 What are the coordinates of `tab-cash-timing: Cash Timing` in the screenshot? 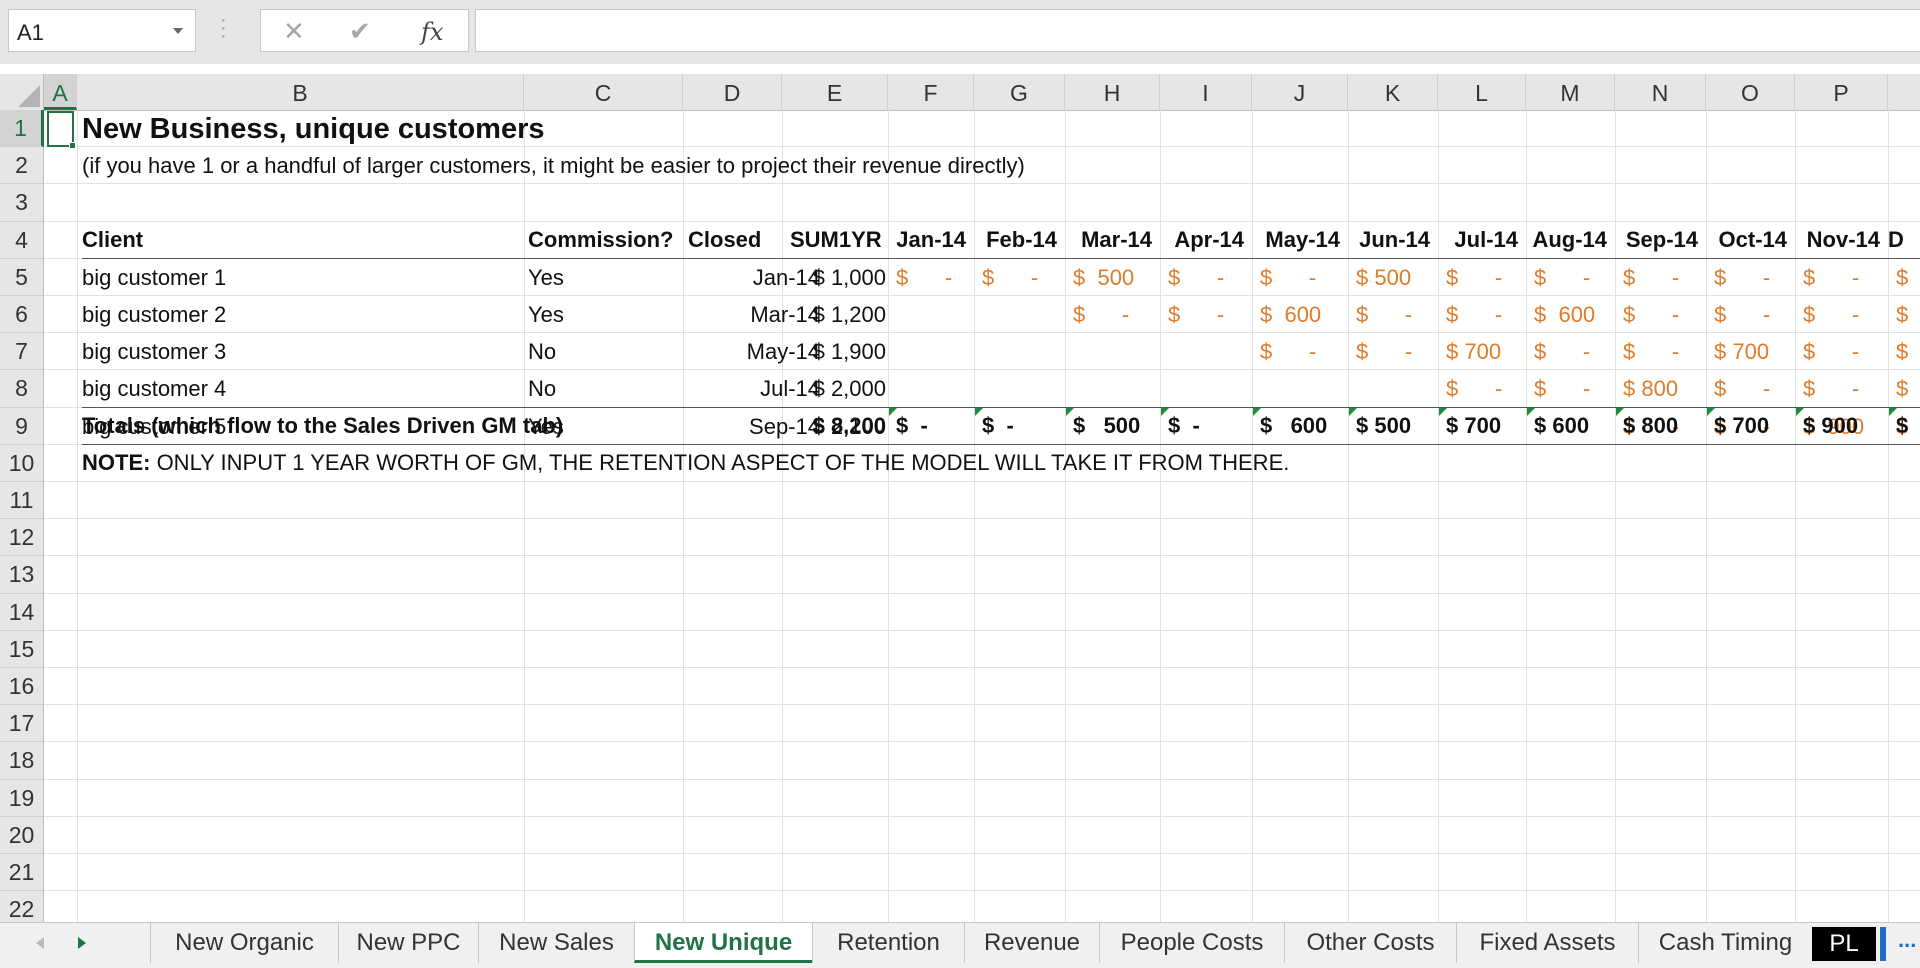 It's located at (1725, 943).